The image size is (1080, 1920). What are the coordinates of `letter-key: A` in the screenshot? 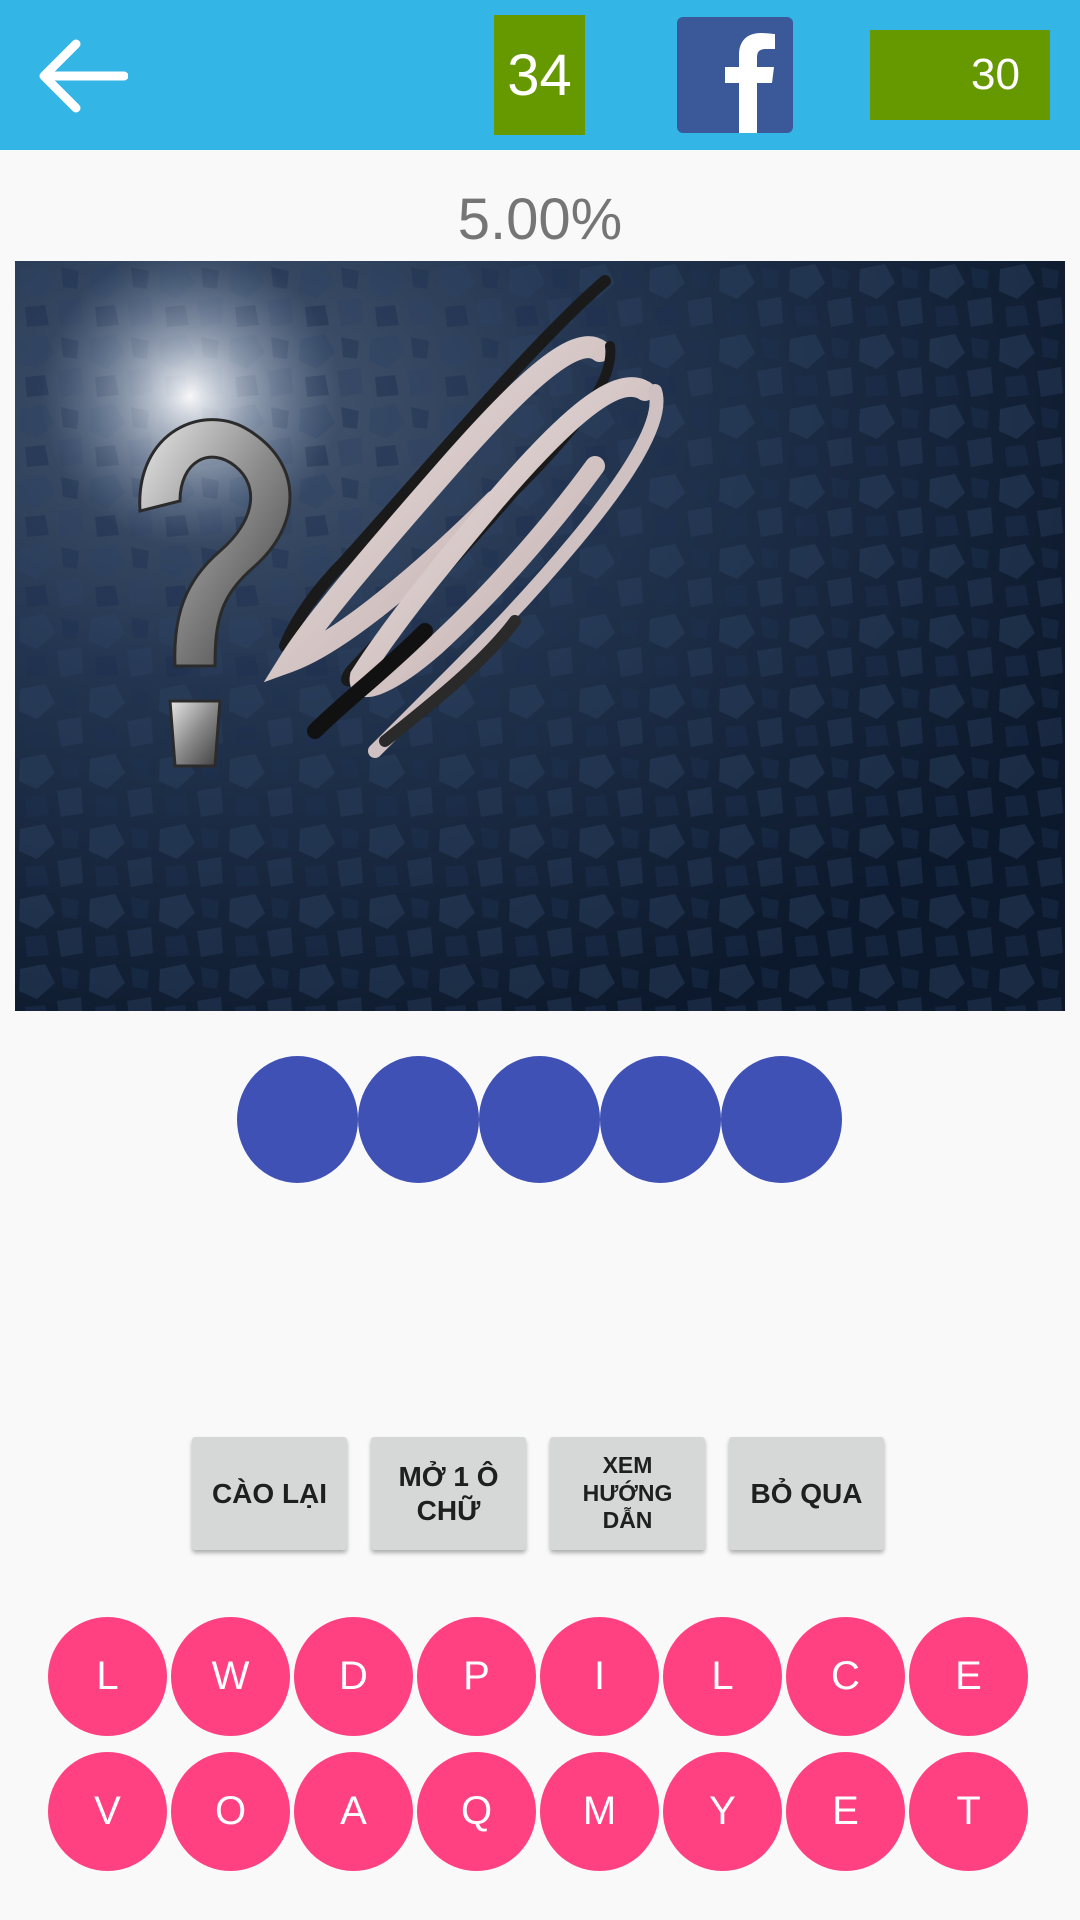 It's located at (353, 1811).